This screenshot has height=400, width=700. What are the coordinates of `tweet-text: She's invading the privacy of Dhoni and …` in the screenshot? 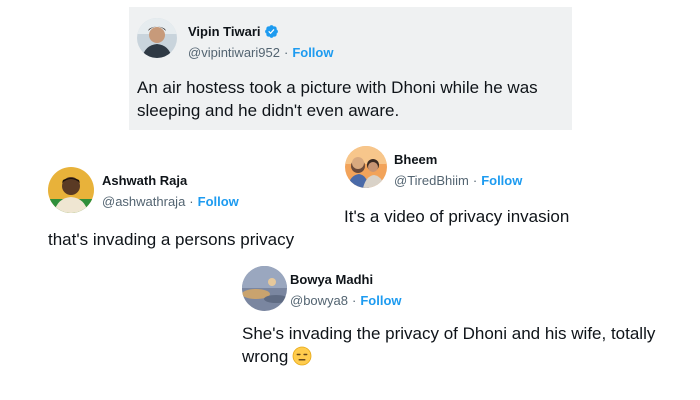 It's located at (462, 345).